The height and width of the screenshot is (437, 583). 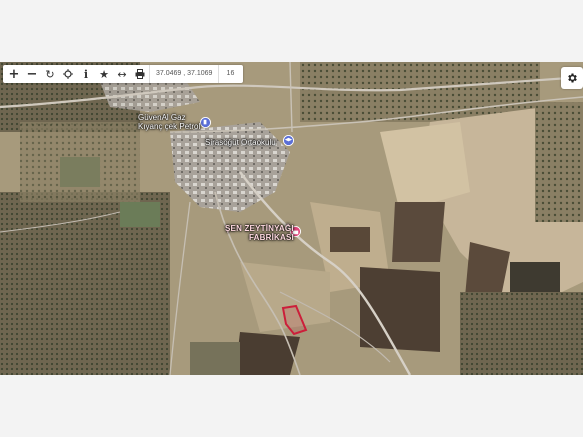 I want to click on gear-icon, so click(x=572, y=78).